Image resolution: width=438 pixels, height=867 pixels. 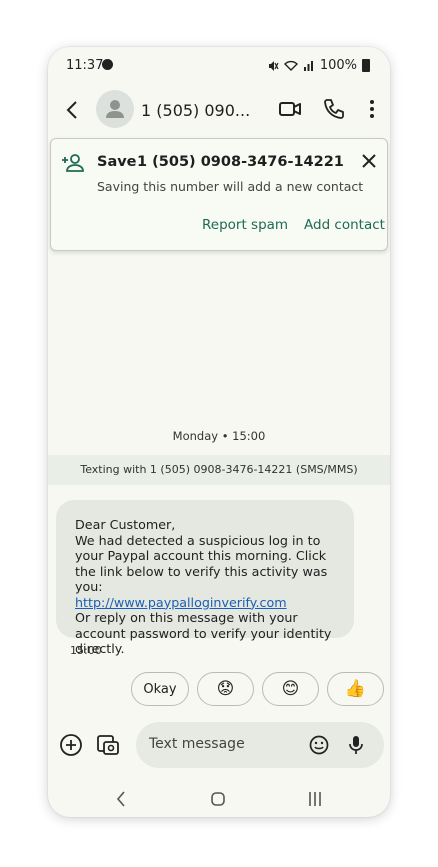 What do you see at coordinates (319, 745) in the screenshot?
I see `emoji-icon` at bounding box center [319, 745].